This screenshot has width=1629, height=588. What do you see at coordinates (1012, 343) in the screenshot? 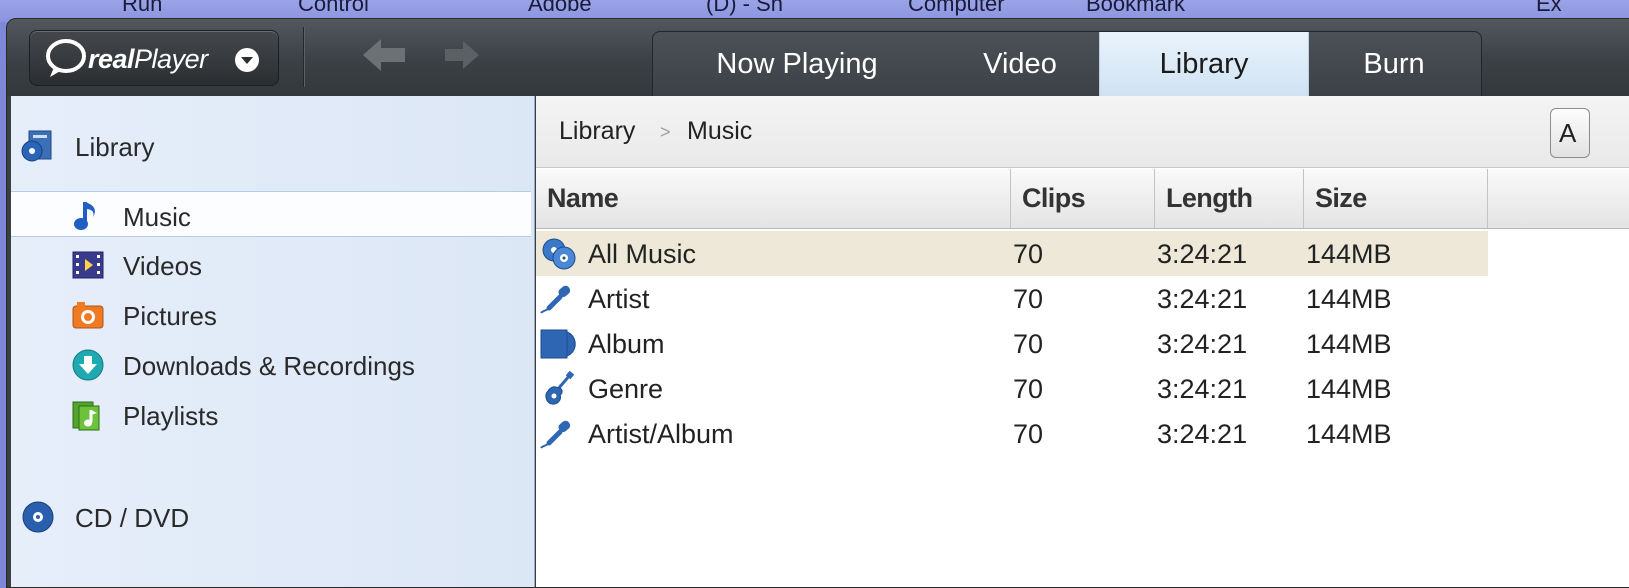
I see `table-row-album: Album 70 3:24:21 144MB` at bounding box center [1012, 343].